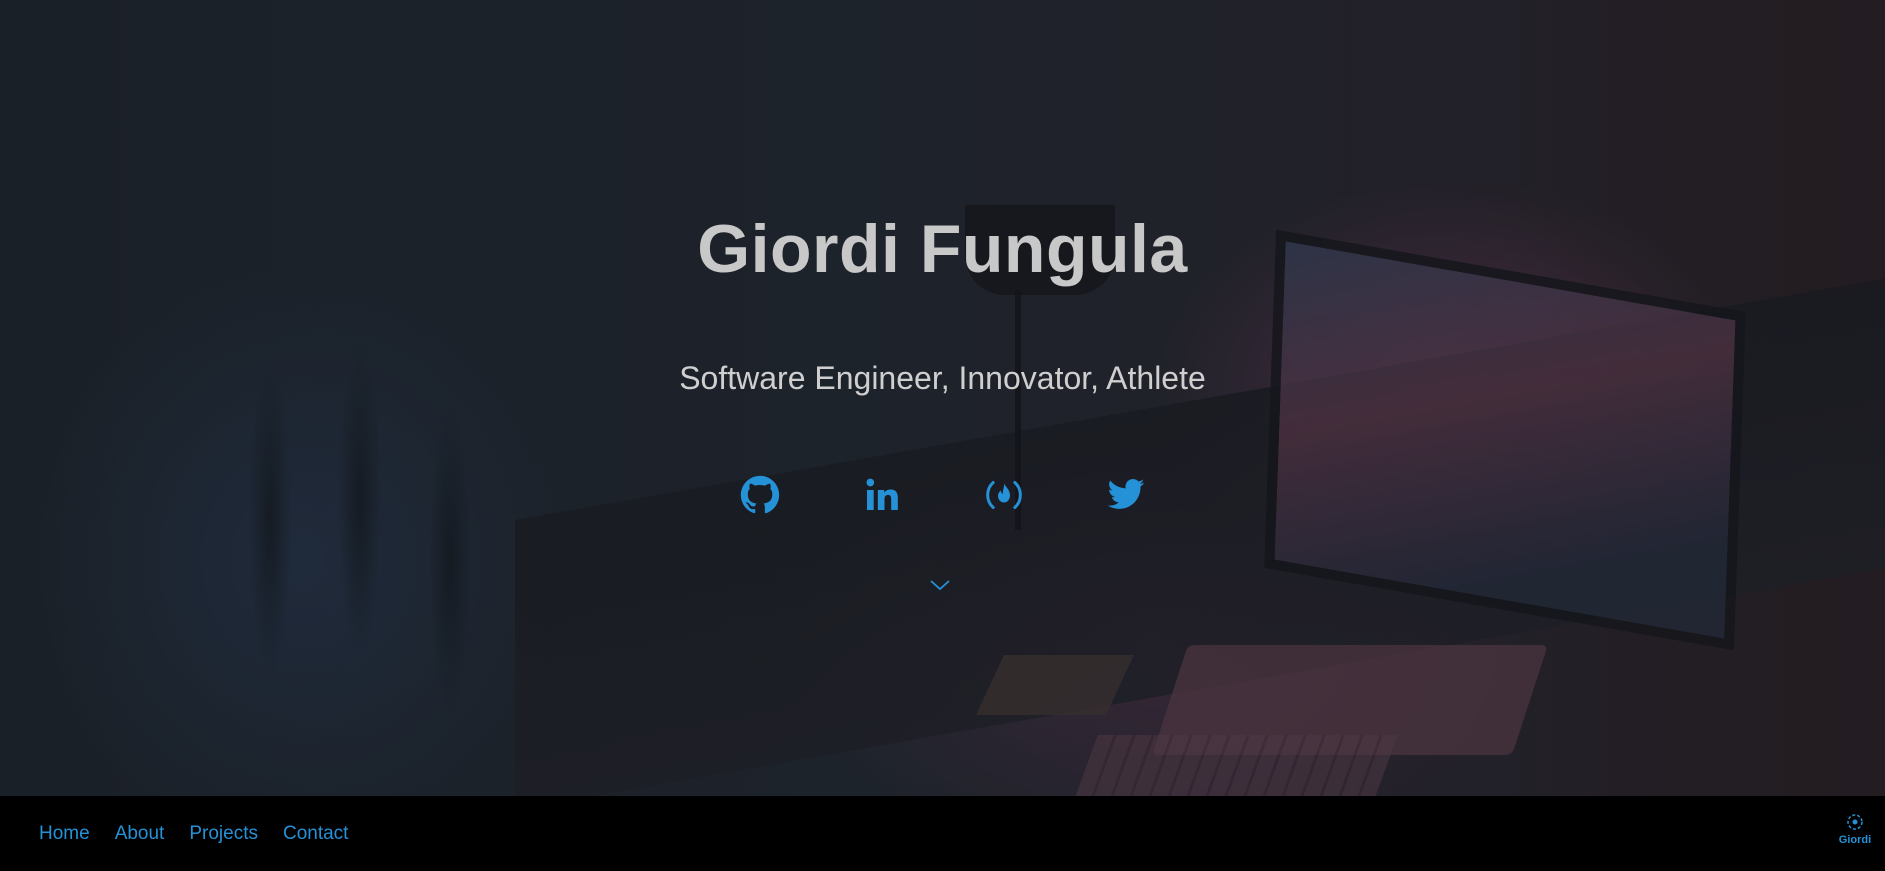 The image size is (1885, 871). I want to click on chevron-down-icon, so click(940, 585).